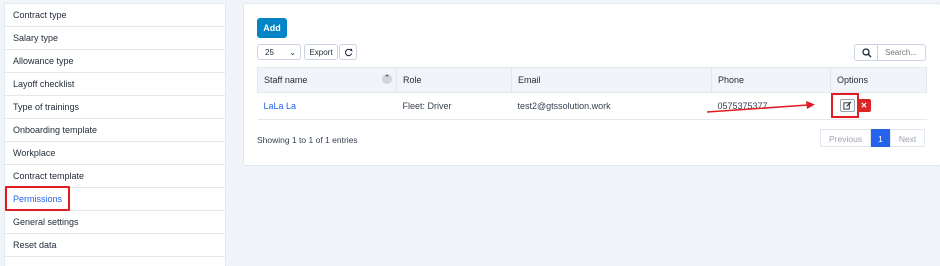  I want to click on role-cell: Fleet: Driver, so click(454, 106).